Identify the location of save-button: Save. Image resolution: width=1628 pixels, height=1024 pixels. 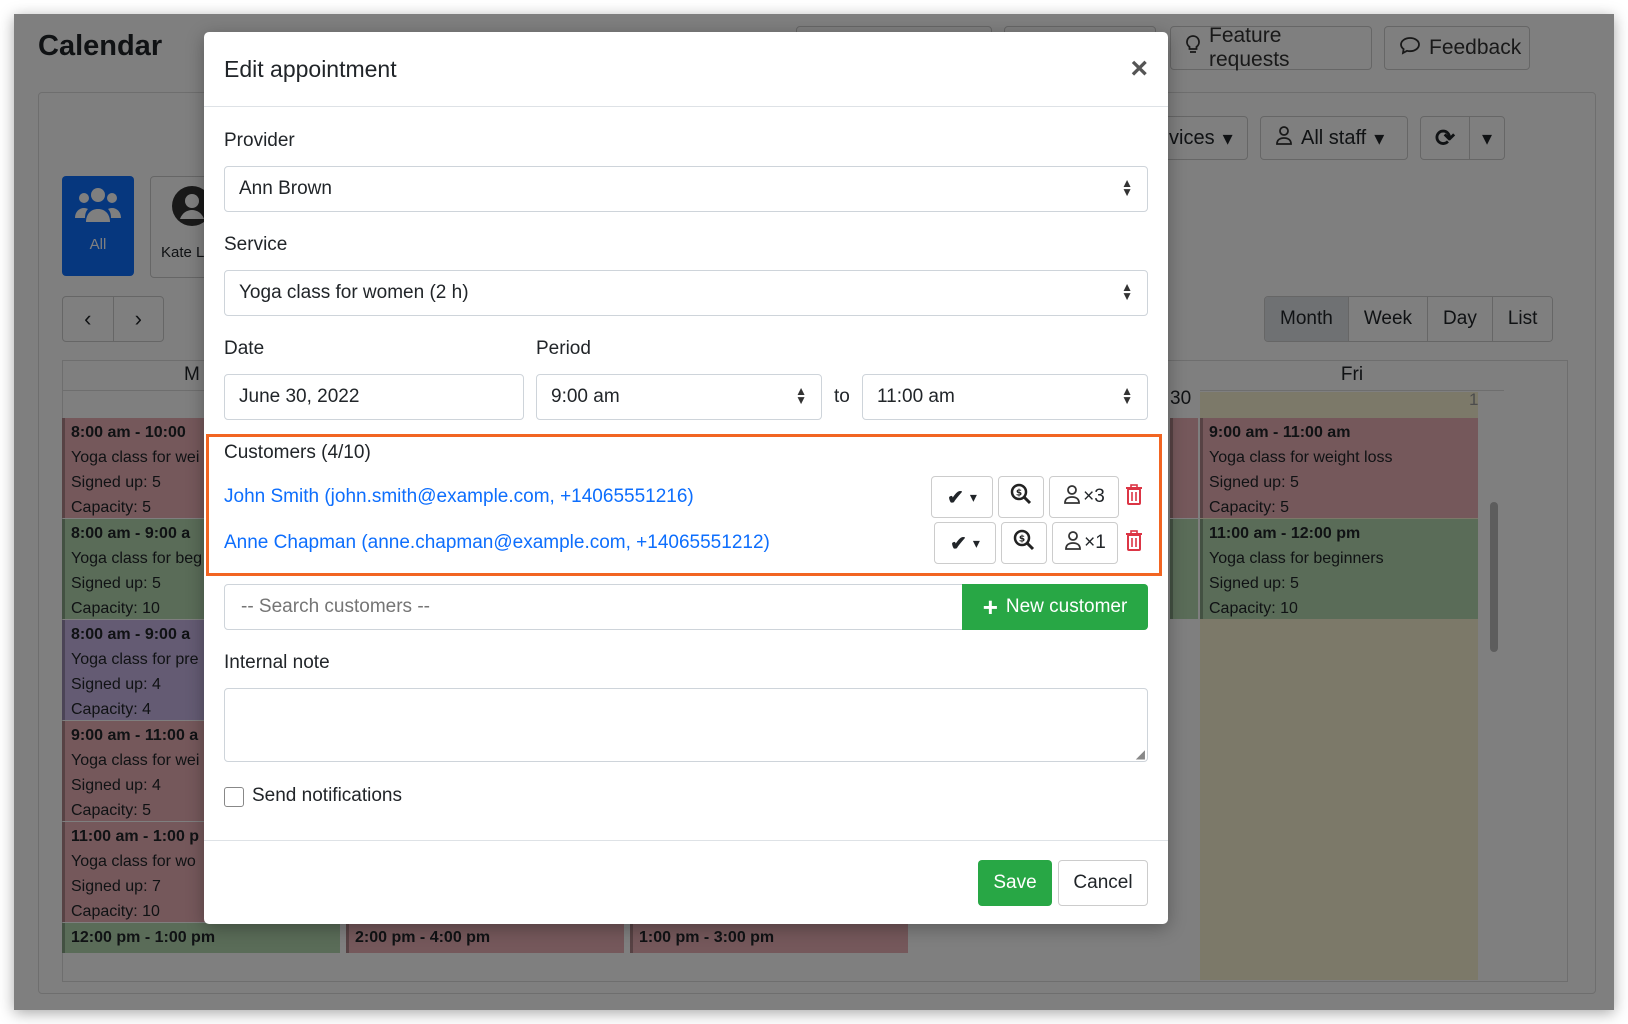
(1015, 883).